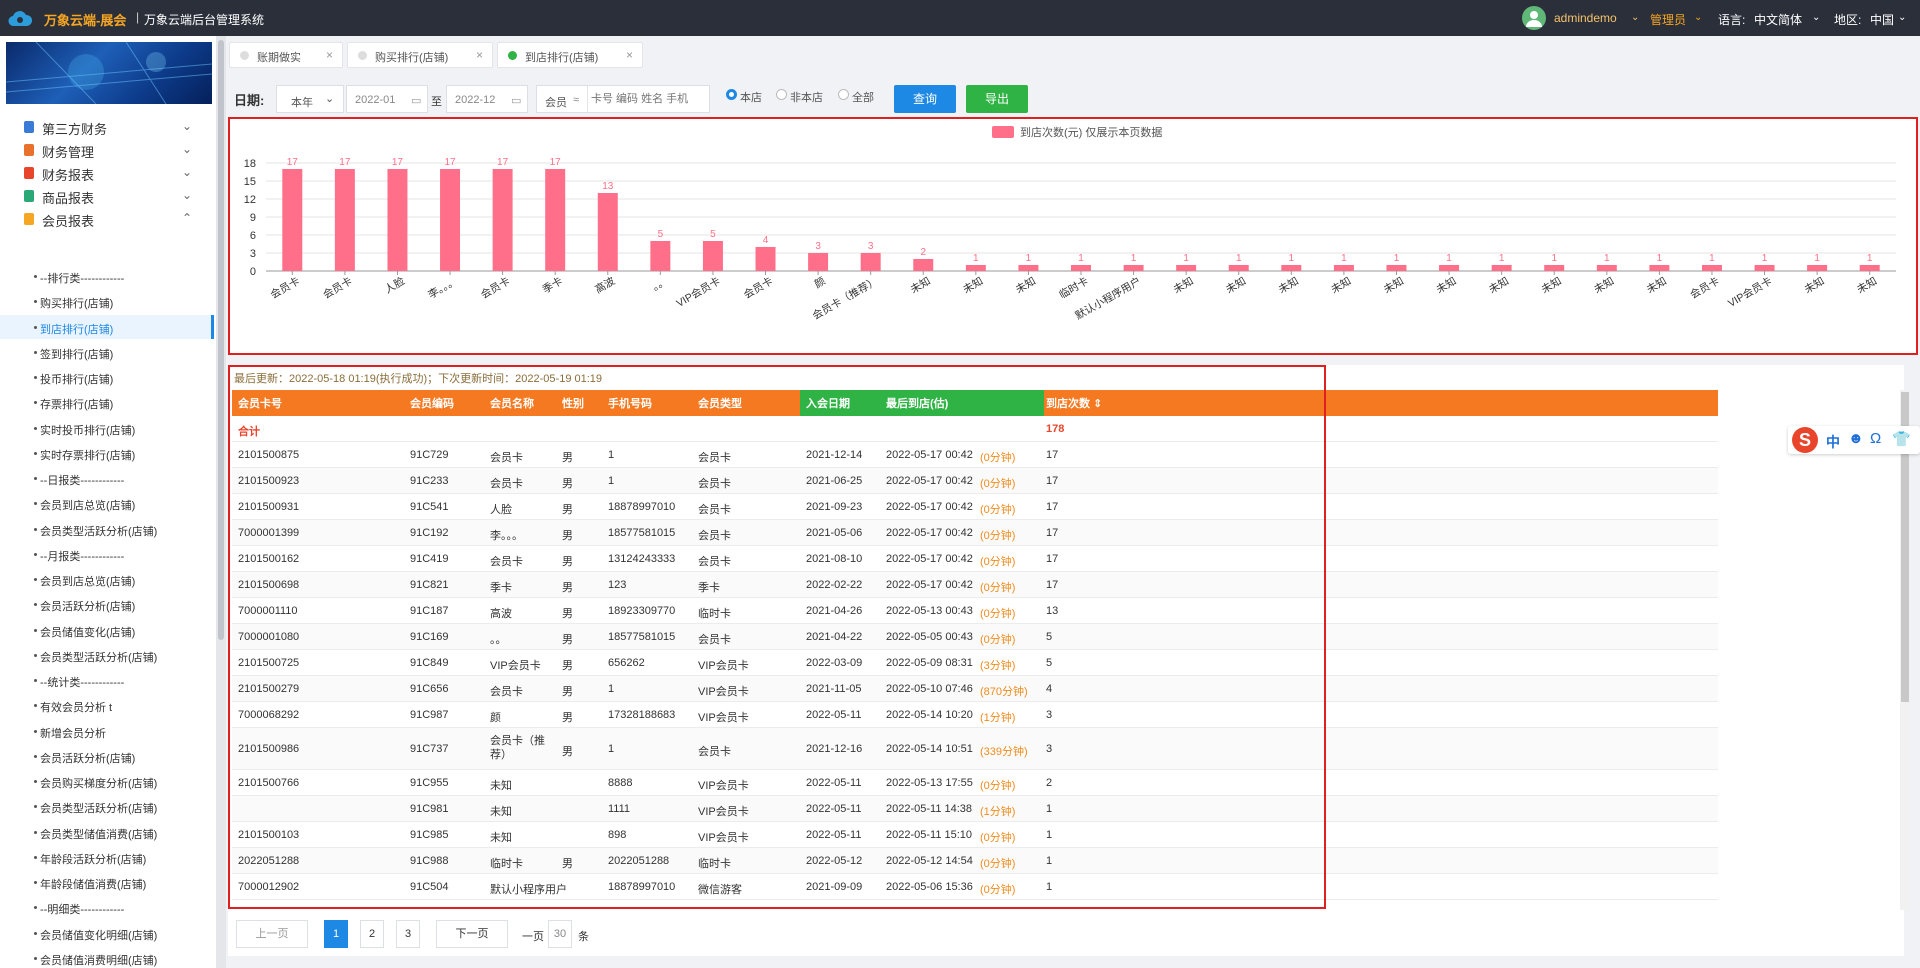 This screenshot has width=1920, height=968. What do you see at coordinates (68, 152) in the screenshot?
I see `sidebar-menu-label: 财务管理` at bounding box center [68, 152].